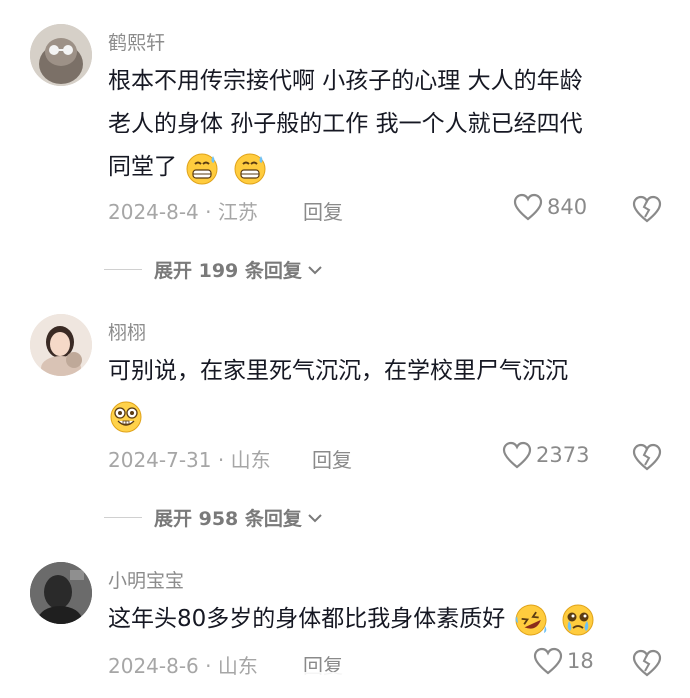  What do you see at coordinates (567, 207) in the screenshot?
I see `like-count: 840` at bounding box center [567, 207].